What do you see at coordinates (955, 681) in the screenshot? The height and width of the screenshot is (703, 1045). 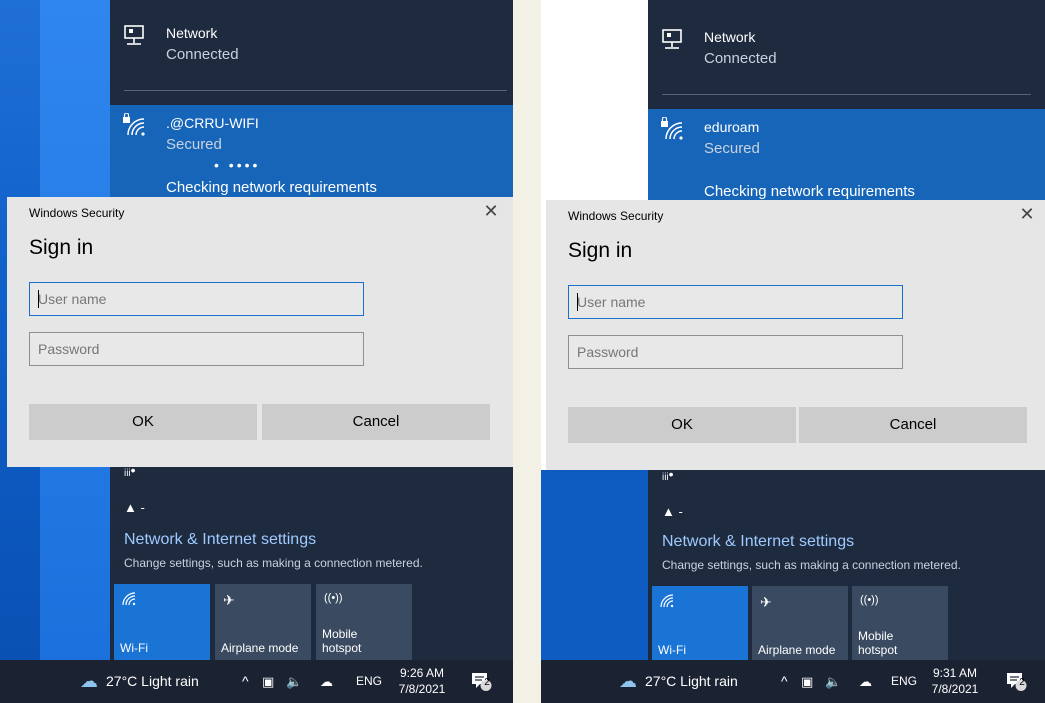 I see `clock: 9:31 AM 7/8/2021` at bounding box center [955, 681].